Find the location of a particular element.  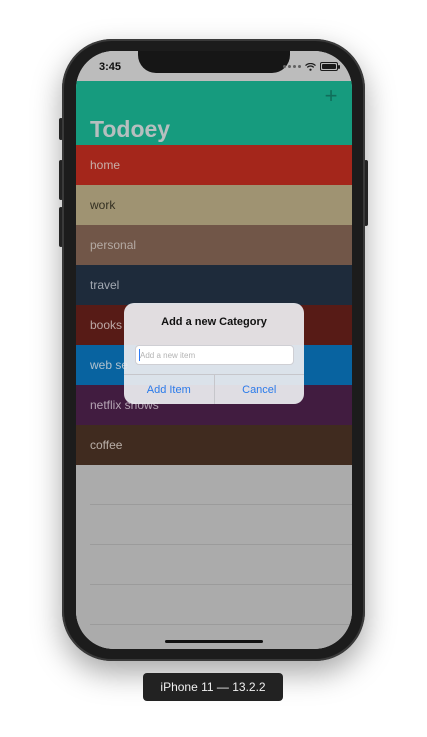

category-name-input is located at coordinates (214, 355).